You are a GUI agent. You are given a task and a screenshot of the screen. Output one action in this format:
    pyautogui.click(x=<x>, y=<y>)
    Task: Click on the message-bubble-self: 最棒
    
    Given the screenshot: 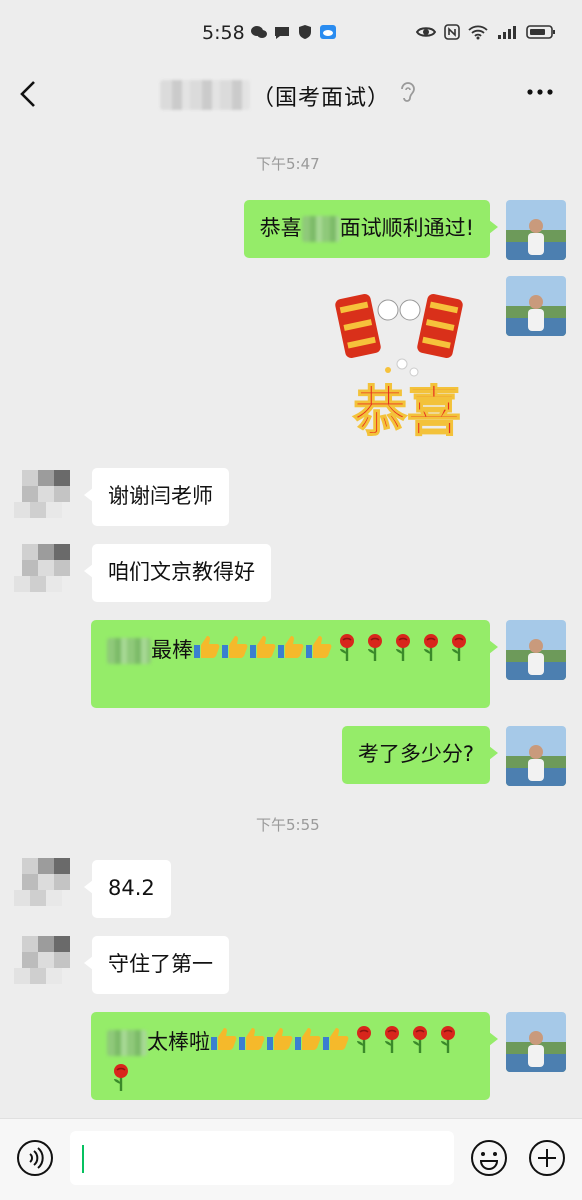 What is the action you would take?
    pyautogui.click(x=294, y=664)
    